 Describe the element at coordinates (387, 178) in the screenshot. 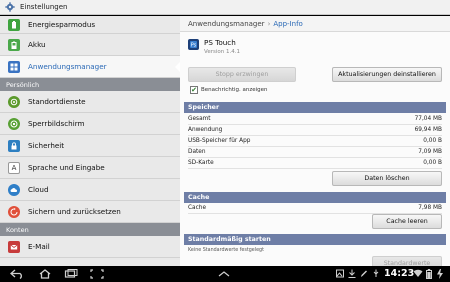

I see `clear-data-button: Daten löschen` at that location.